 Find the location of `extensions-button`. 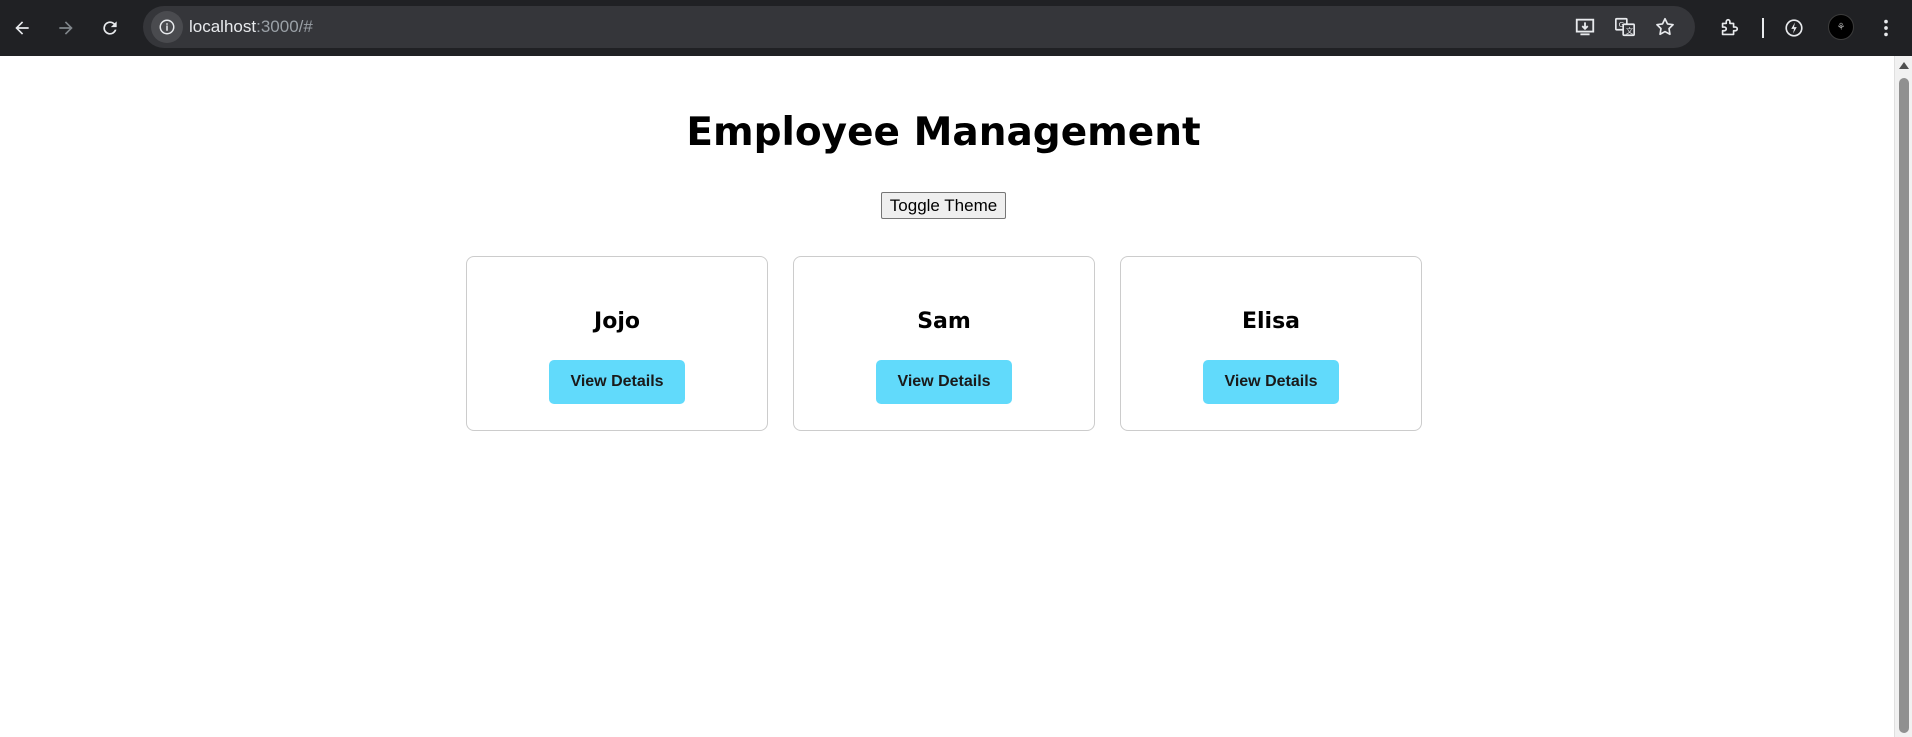

extensions-button is located at coordinates (1729, 28).